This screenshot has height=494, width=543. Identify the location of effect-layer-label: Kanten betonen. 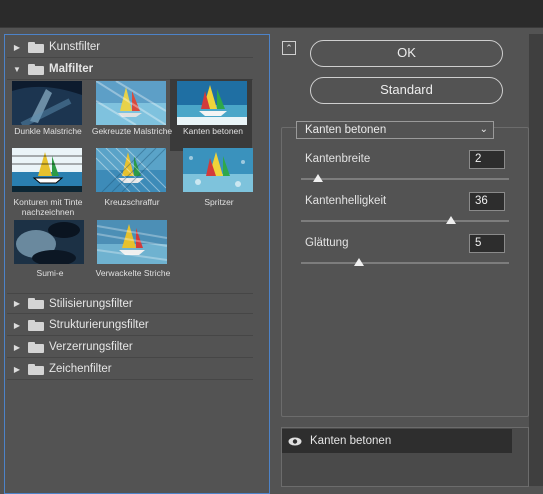
(351, 441).